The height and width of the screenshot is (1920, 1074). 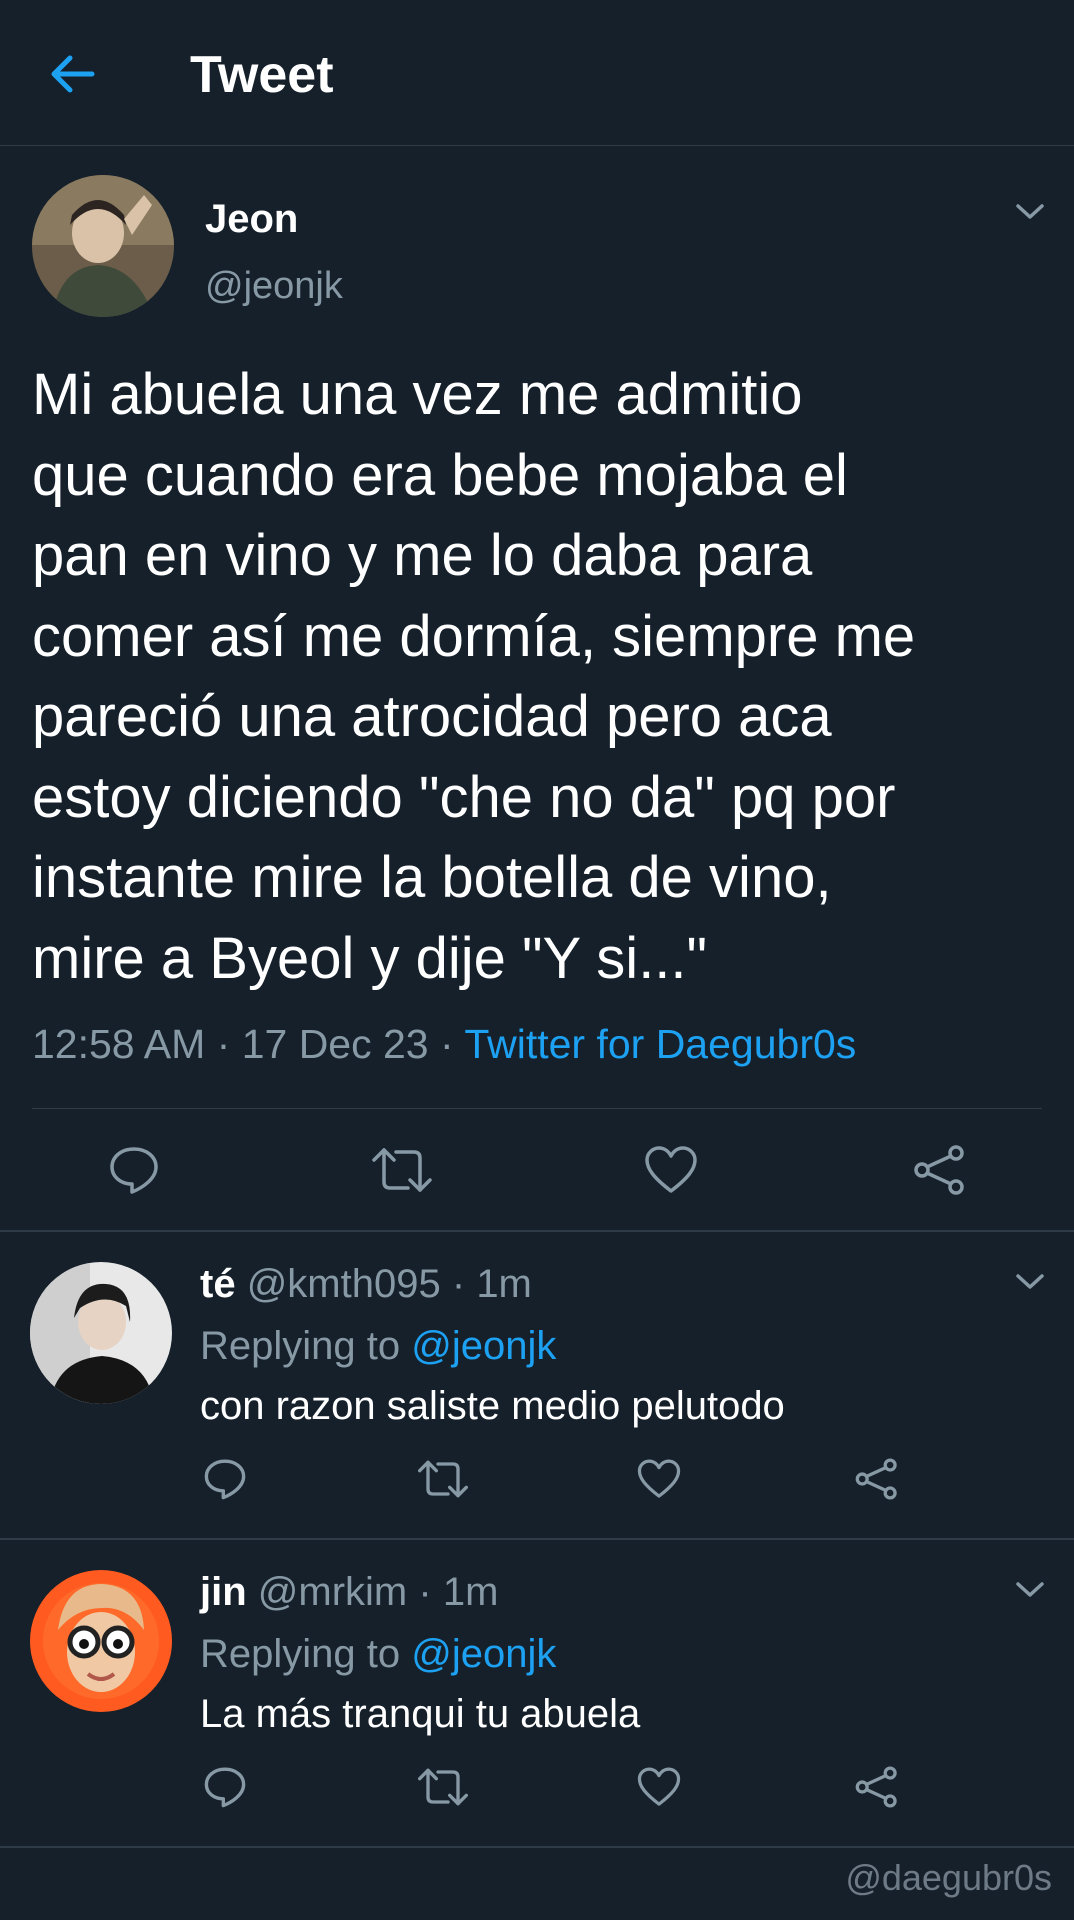 I want to click on reply-header: jin @mrkim · 1m, so click(x=349, y=1592).